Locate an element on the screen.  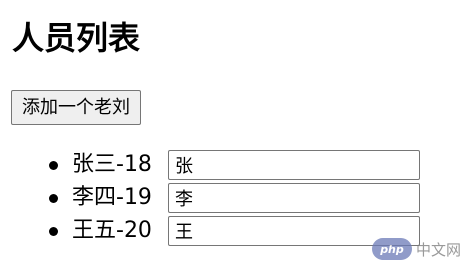
person-label: 李四-19 is located at coordinates (112, 197).